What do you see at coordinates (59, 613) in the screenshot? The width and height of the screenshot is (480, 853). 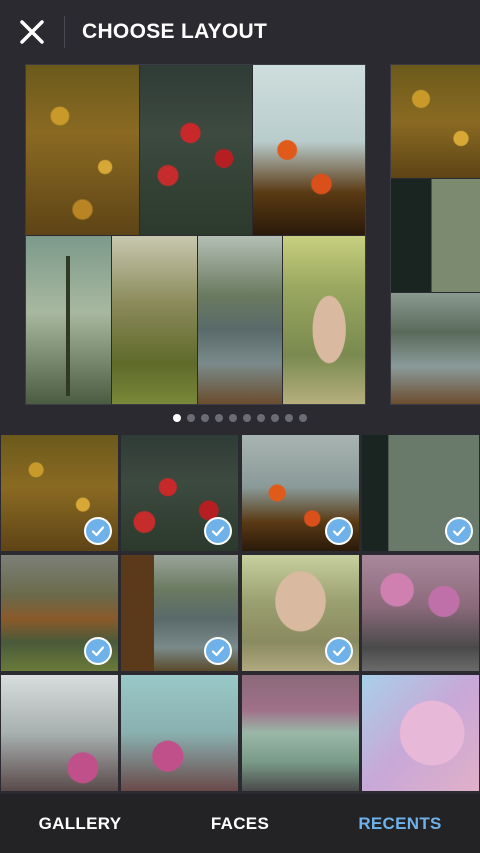 I see `photo-thumbnail-forest-river` at bounding box center [59, 613].